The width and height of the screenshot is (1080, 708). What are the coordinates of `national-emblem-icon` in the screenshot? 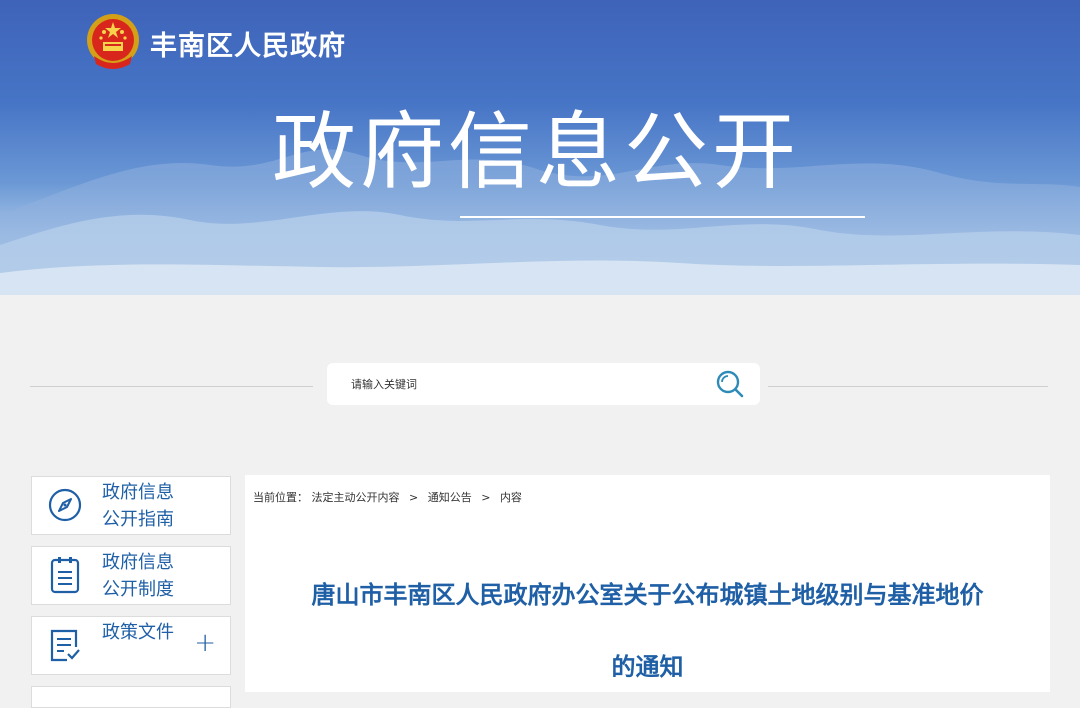 It's located at (113, 41).